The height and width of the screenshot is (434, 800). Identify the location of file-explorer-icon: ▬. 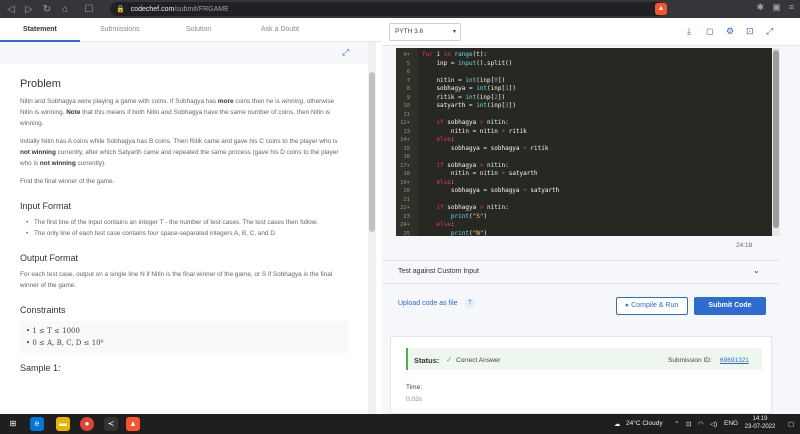
(63, 424).